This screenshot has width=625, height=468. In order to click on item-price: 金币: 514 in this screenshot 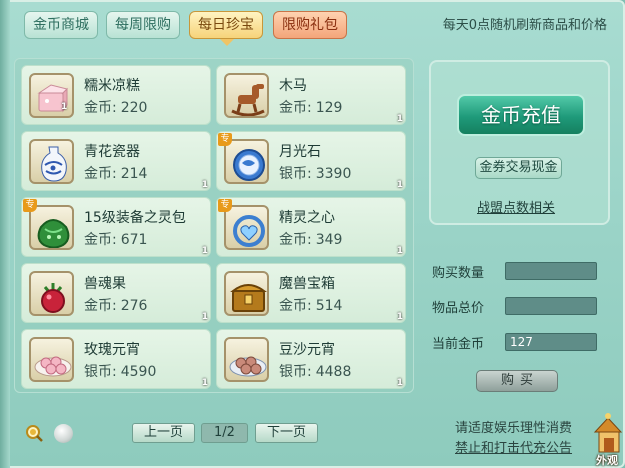, I will do `click(311, 306)`.